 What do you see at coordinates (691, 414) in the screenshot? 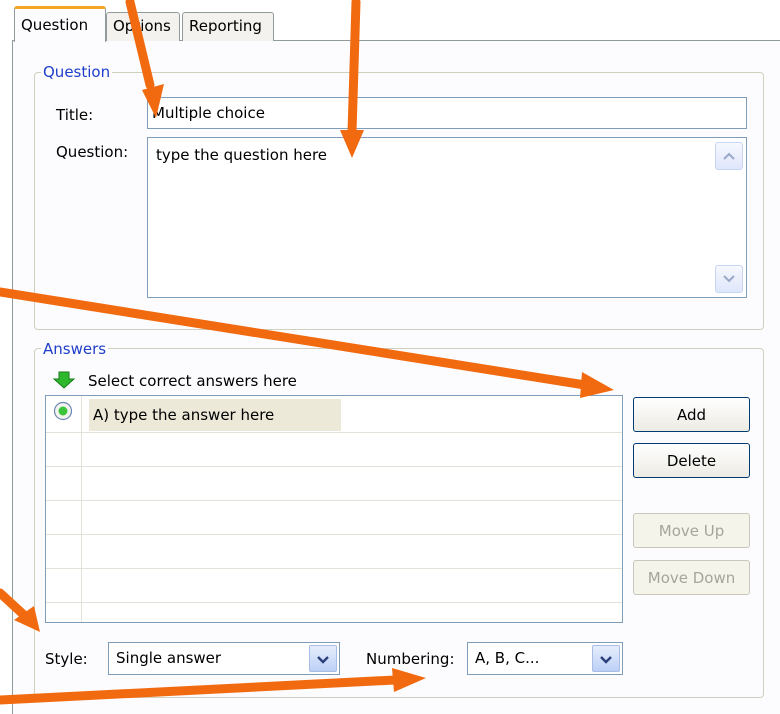
I see `add-button: Add` at bounding box center [691, 414].